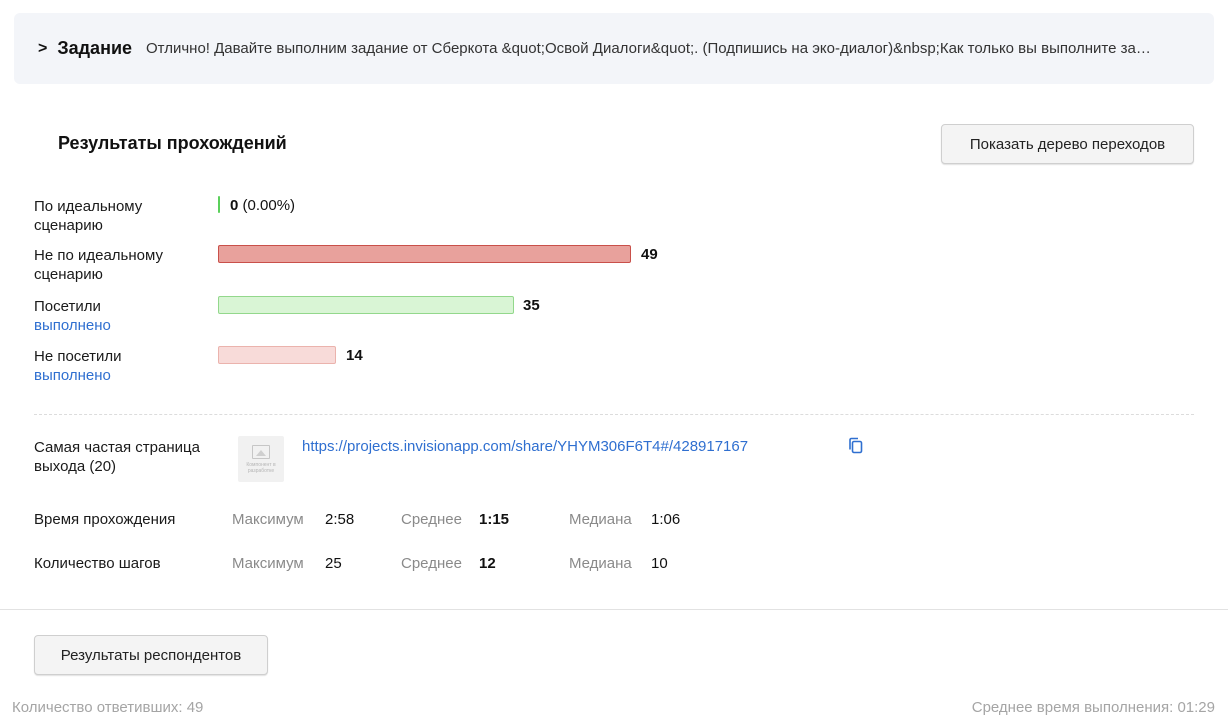 This screenshot has width=1228, height=728. I want to click on respondents-results-button: Результаты респондентов, so click(151, 655).